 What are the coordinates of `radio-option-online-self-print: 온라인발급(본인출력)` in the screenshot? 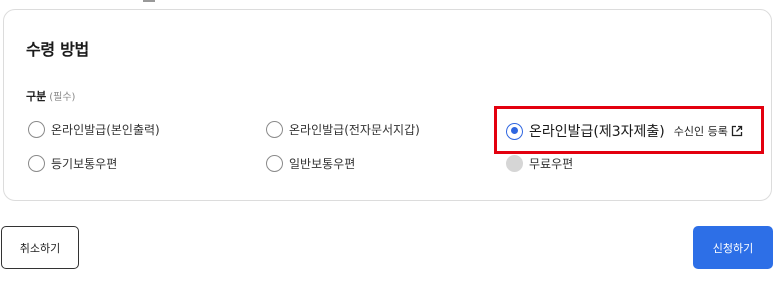 It's located at (94, 129).